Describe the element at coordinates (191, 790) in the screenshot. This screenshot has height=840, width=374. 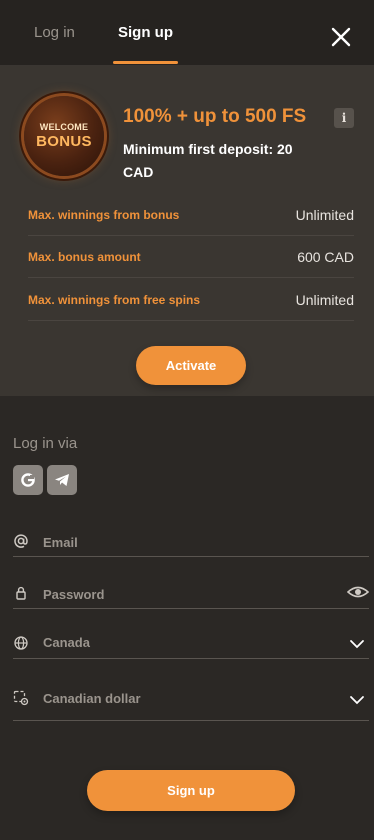
I see `signup-button: Sign up` at that location.